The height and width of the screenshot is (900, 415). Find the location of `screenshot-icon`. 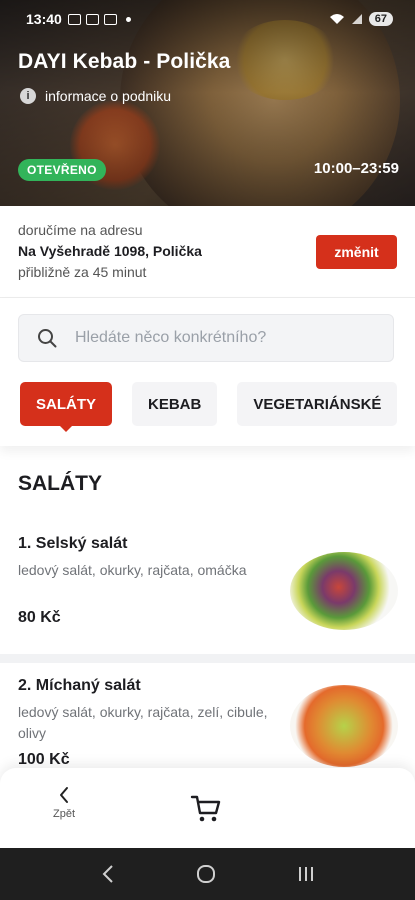

screenshot-icon is located at coordinates (74, 19).